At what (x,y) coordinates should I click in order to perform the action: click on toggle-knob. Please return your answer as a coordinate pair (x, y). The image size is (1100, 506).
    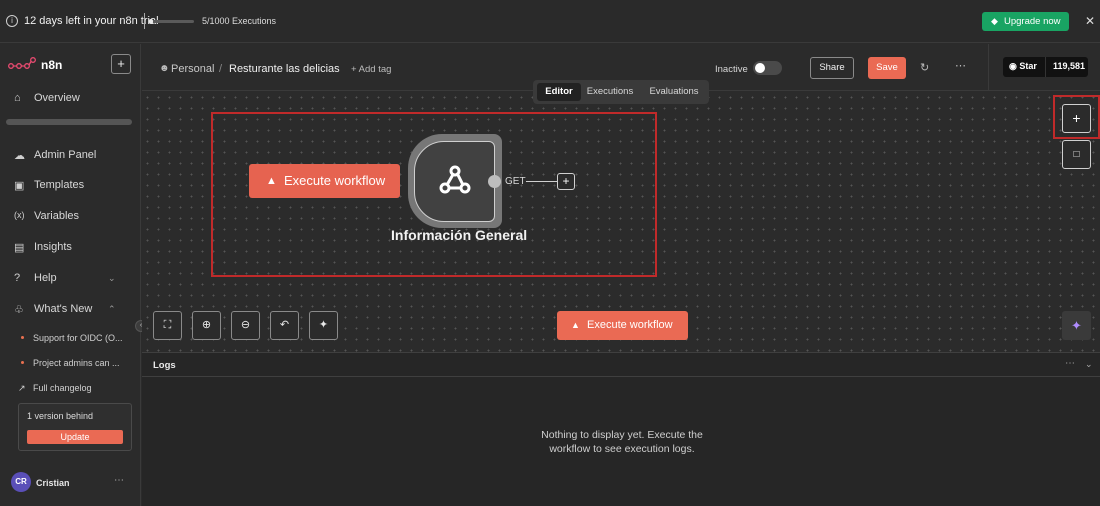
    Looking at the image, I should click on (760, 68).